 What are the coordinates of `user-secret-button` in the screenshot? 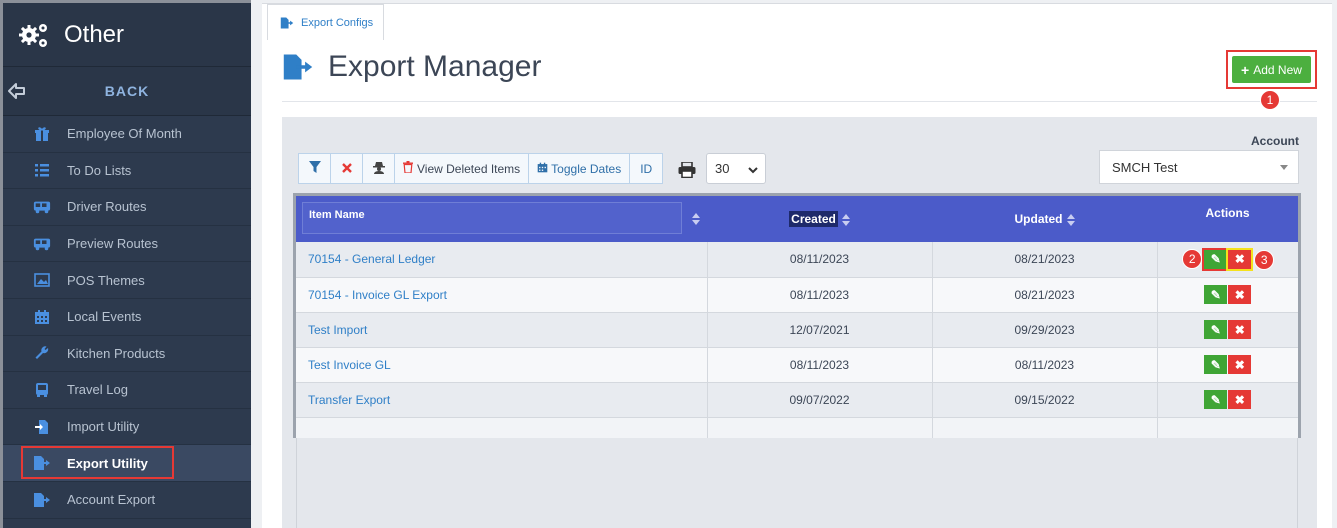 It's located at (379, 168).